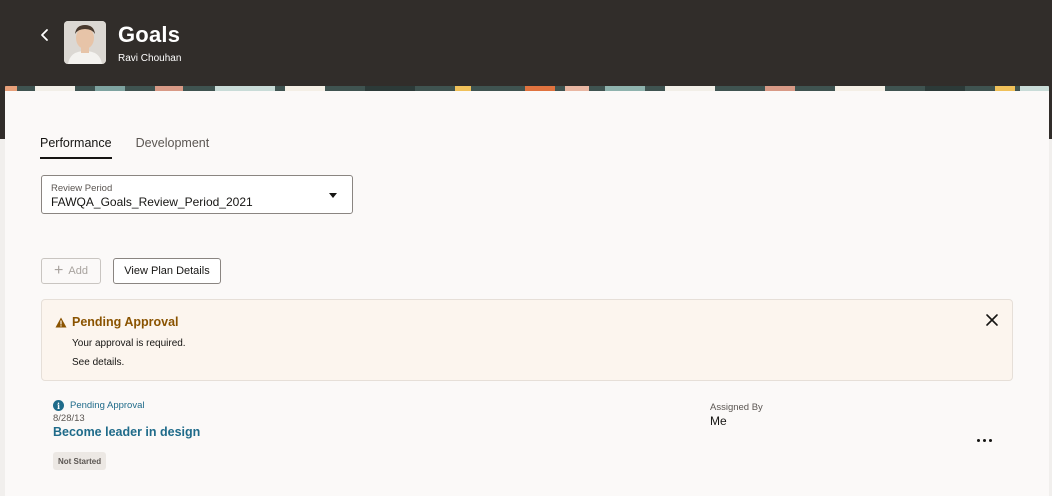 This screenshot has height=496, width=1052. Describe the element at coordinates (107, 405) in the screenshot. I see `goal-status-text: Pending Approval` at that location.